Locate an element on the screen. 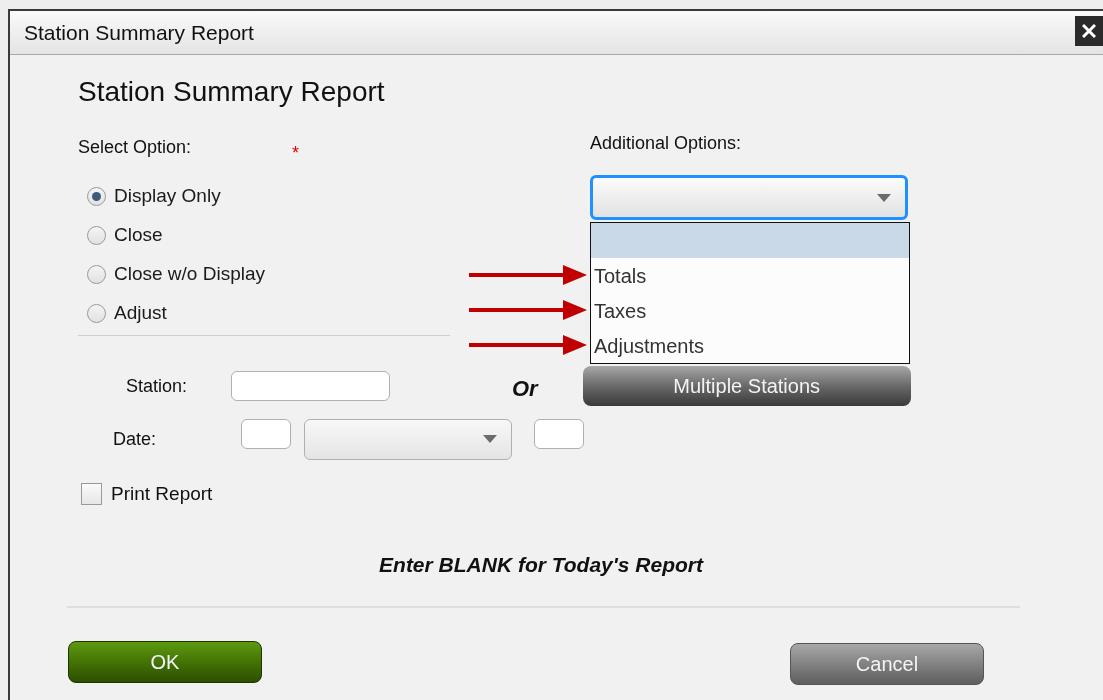 This screenshot has height=700, width=1103. dialog-heading: Station Summary Report is located at coordinates (232, 92).